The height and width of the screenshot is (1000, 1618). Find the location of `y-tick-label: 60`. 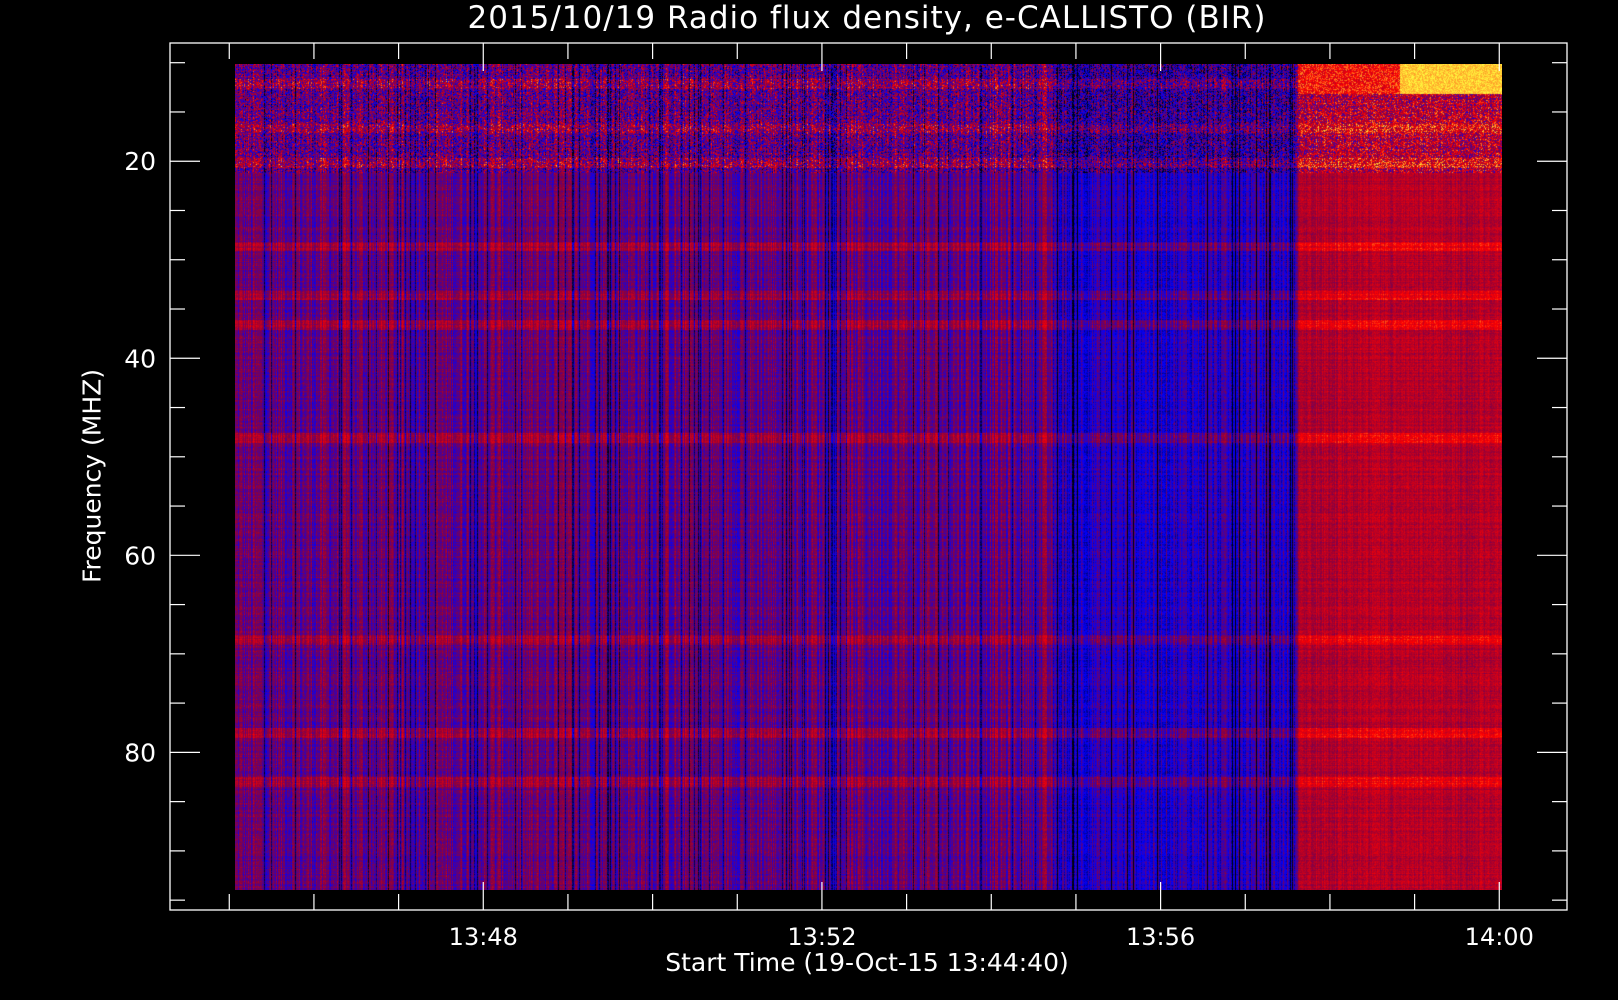

y-tick-label: 60 is located at coordinates (140, 555).